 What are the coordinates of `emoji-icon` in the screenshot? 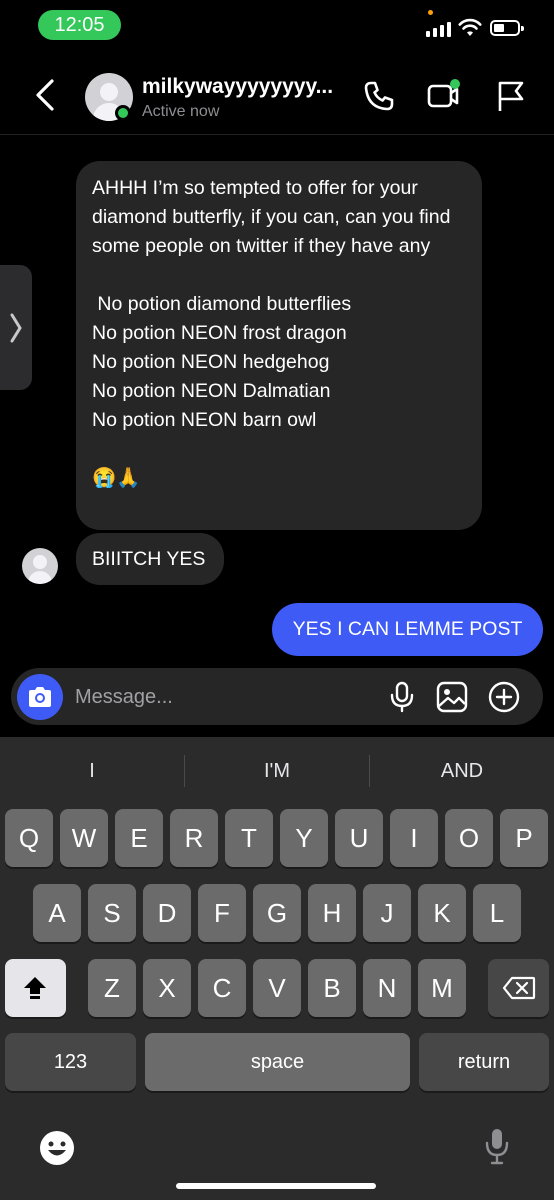 It's located at (57, 1148).